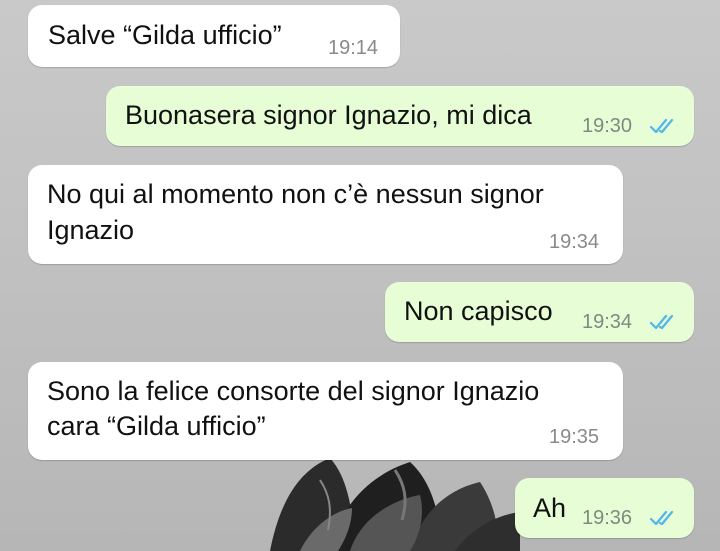 The width and height of the screenshot is (720, 551). I want to click on message-text: Ah, so click(550, 508).